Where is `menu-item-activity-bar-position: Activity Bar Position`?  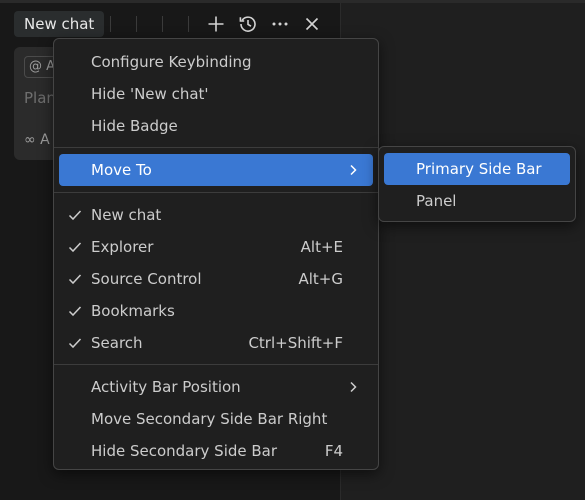
menu-item-activity-bar-position: Activity Bar Position is located at coordinates (216, 387).